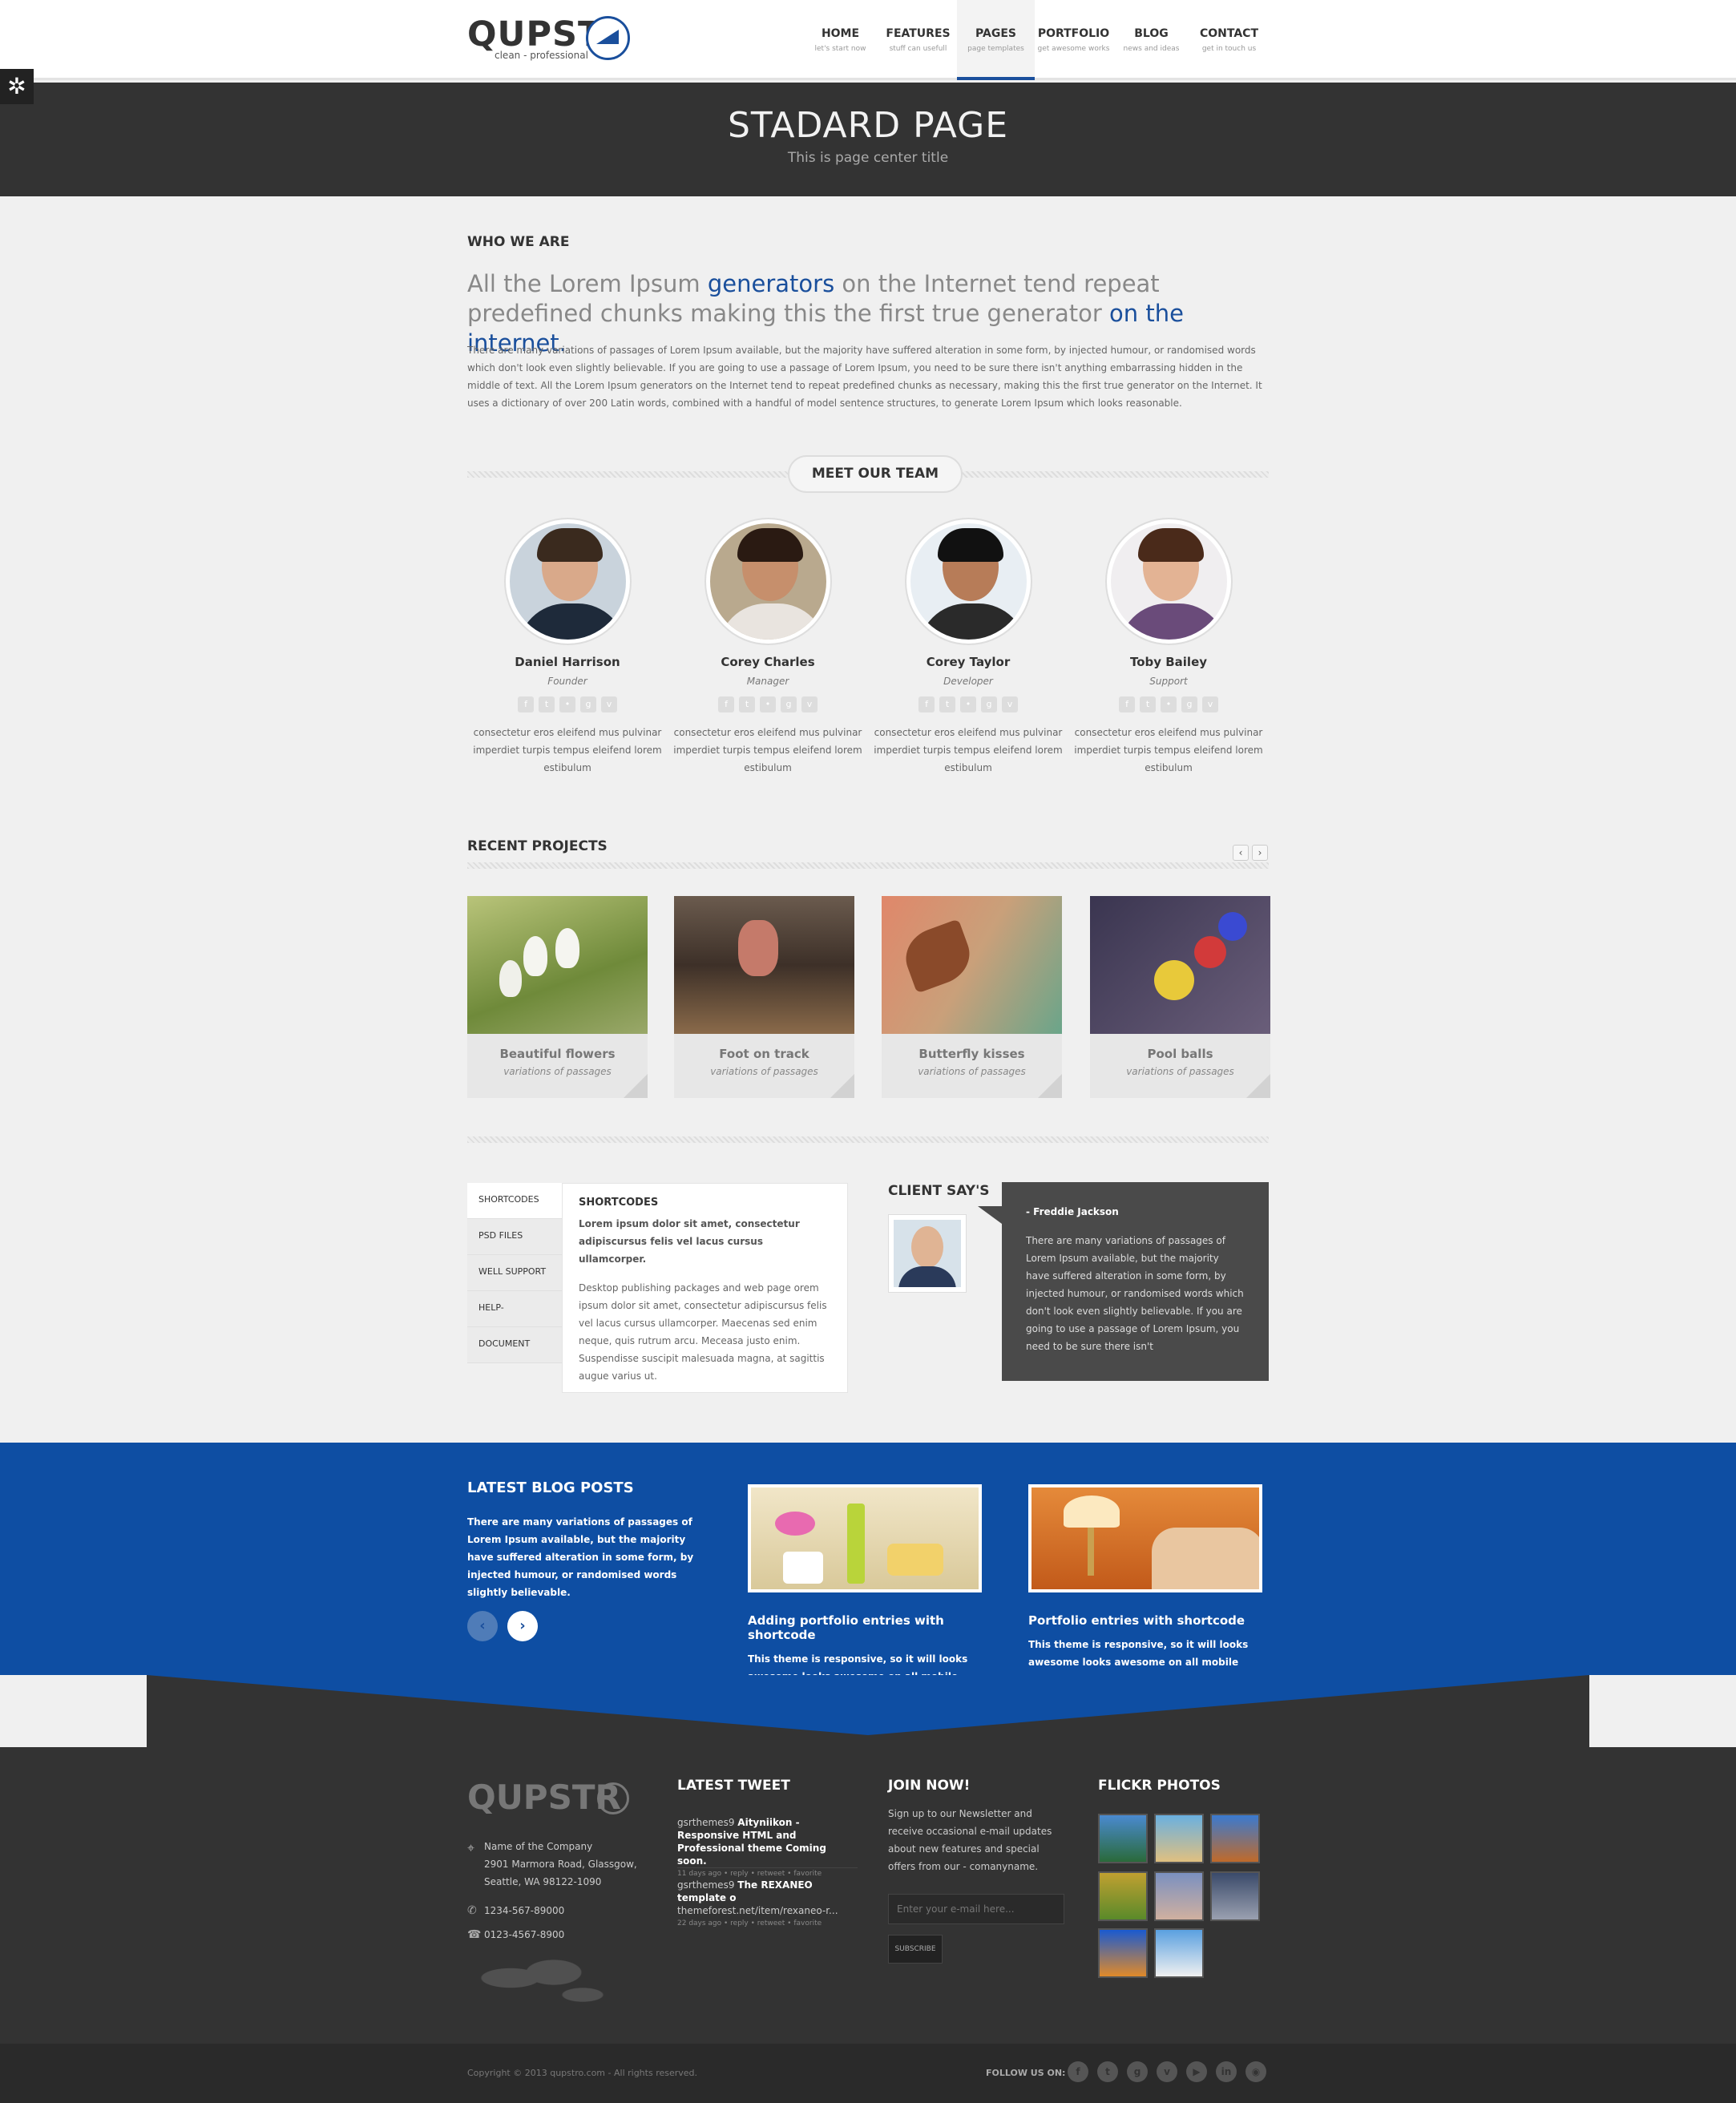  I want to click on footer-fax: 0123-4567-8900, so click(524, 1934).